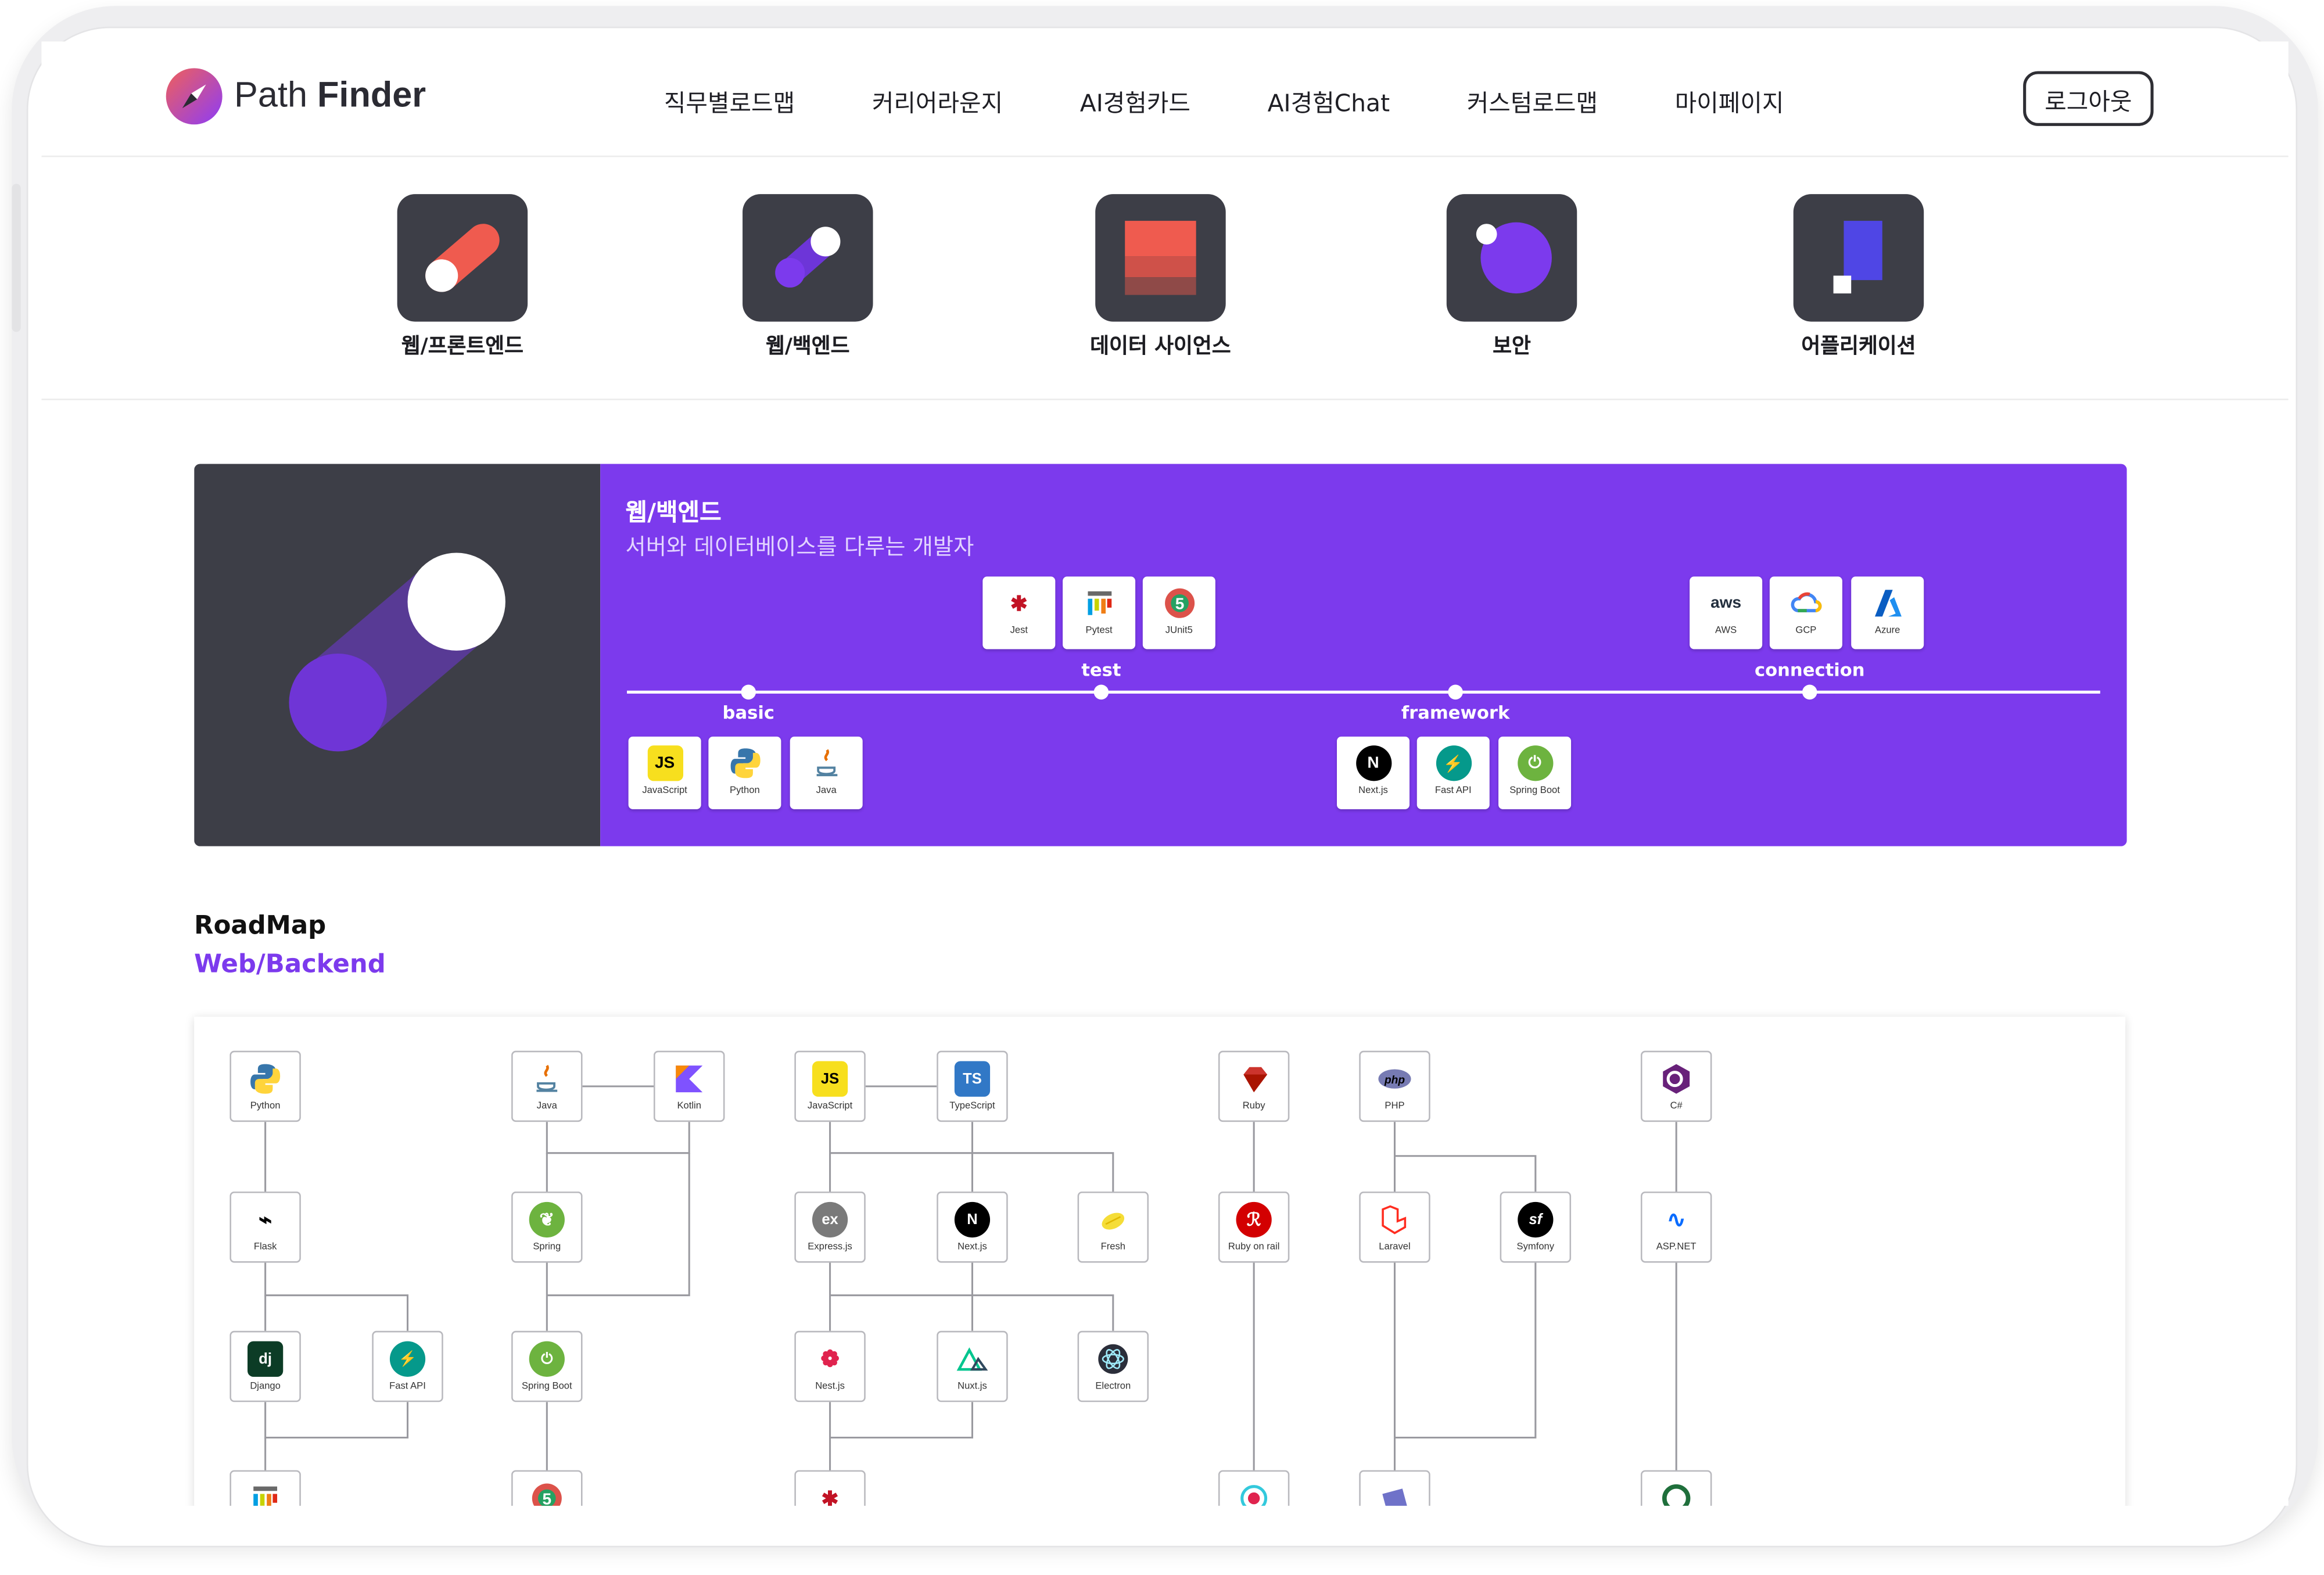 This screenshot has height=1575, width=2324. What do you see at coordinates (1254, 1086) in the screenshot?
I see `roadmap-node-ruby: Ruby` at bounding box center [1254, 1086].